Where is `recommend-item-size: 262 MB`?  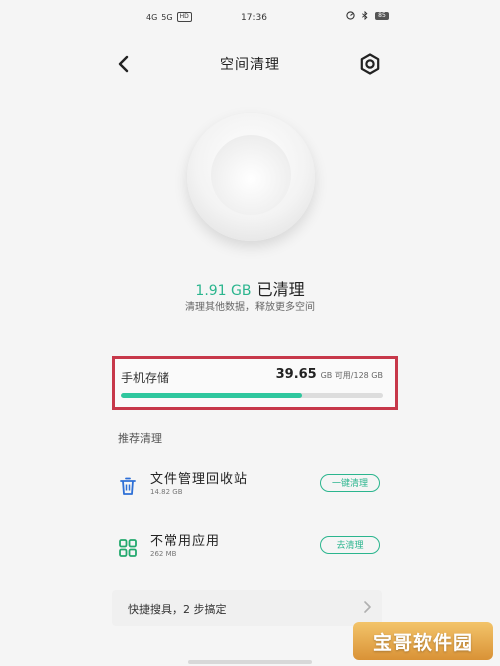
recommend-item-size: 262 MB is located at coordinates (163, 554).